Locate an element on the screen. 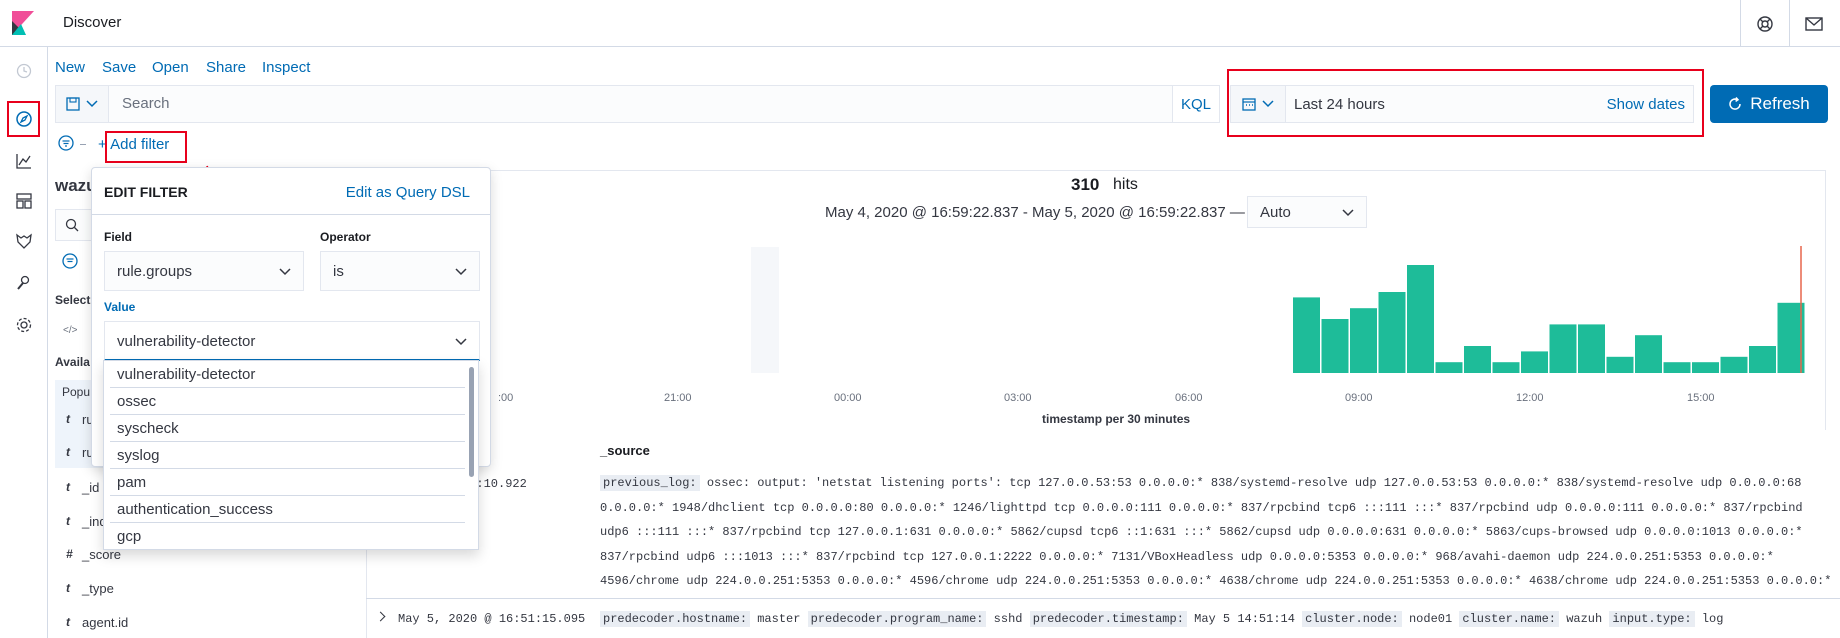 This screenshot has height=638, width=1840. value-combobox: vulnerability-detector is located at coordinates (292, 341).